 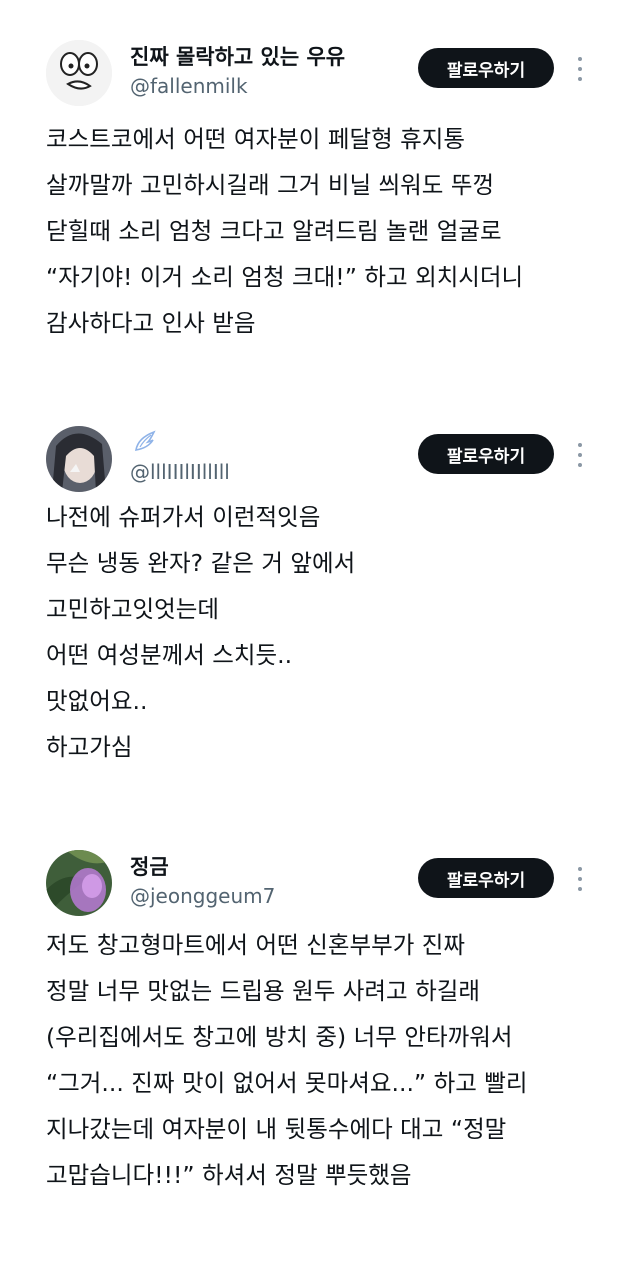 What do you see at coordinates (279, 1037) in the screenshot?
I see `tweet-text-line: (우리집에서도 창고에 방치 중) 너무 안타까워서` at bounding box center [279, 1037].